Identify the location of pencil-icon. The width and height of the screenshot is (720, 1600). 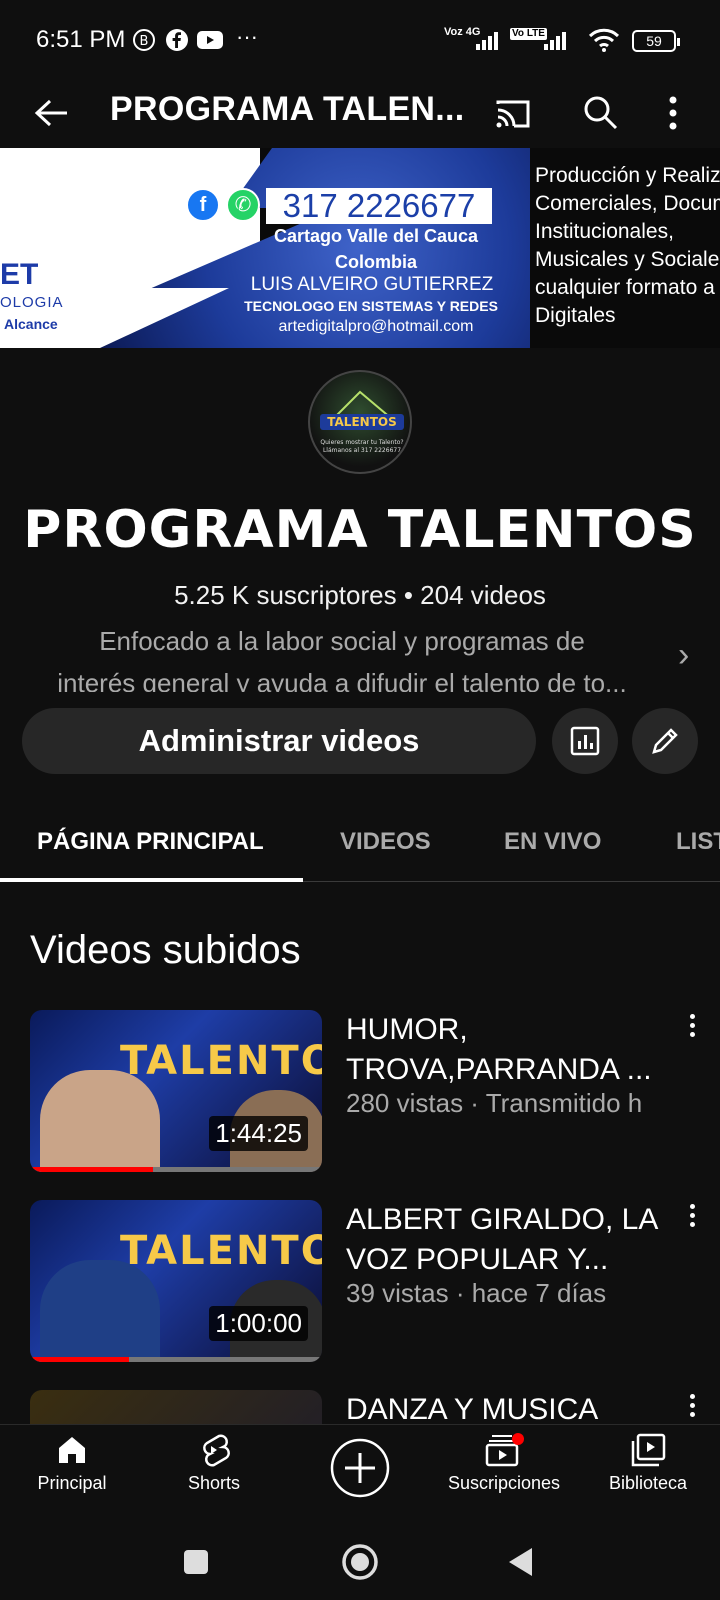
(665, 741).